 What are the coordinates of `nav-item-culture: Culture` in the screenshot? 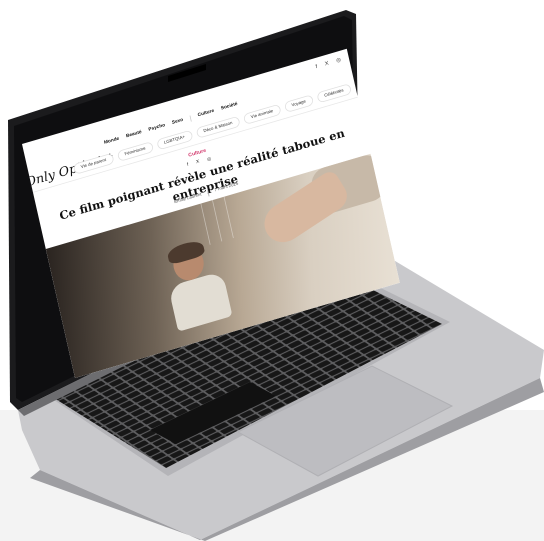 It's located at (206, 114).